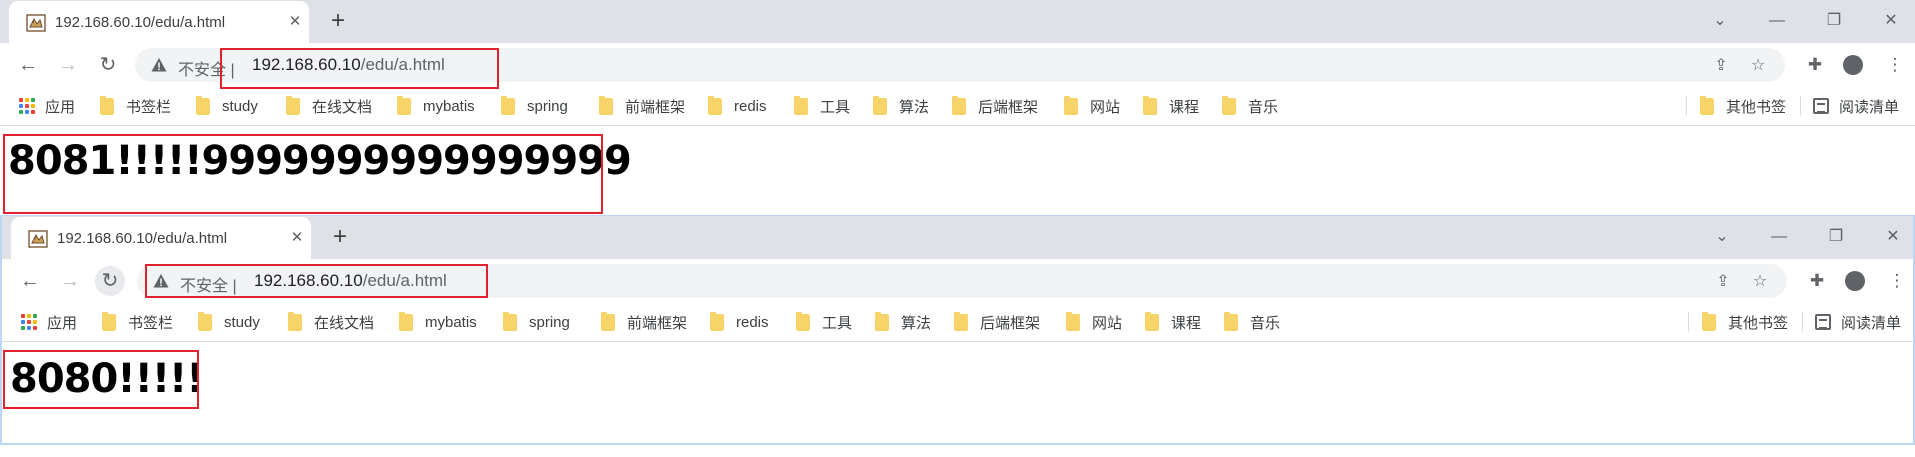  What do you see at coordinates (1821, 106) in the screenshot?
I see `reading-list-icon` at bounding box center [1821, 106].